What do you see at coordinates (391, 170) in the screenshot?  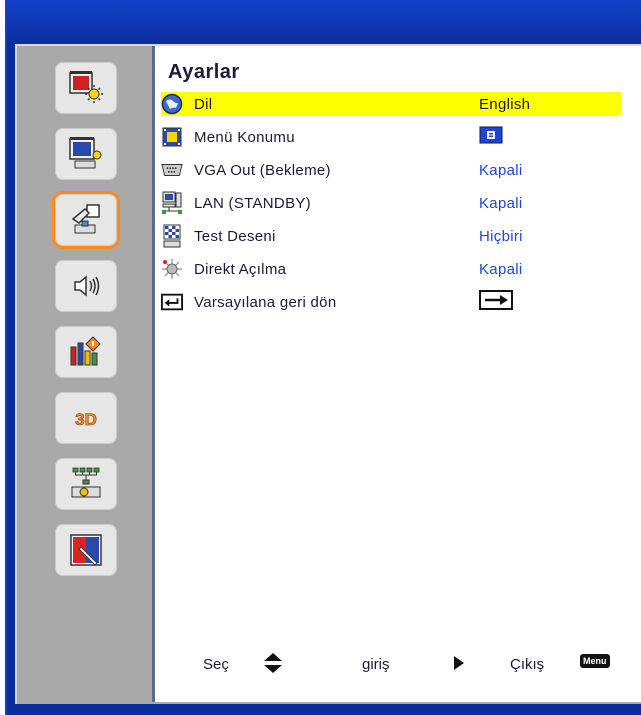 I see `menu-row-vga-out: VGA Out (Bekleme) Kapali` at bounding box center [391, 170].